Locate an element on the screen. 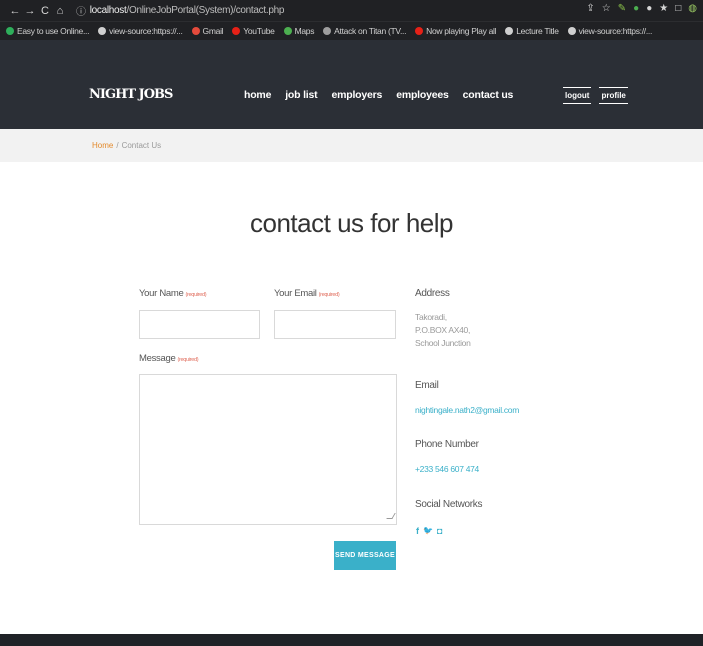  nav-job-list: job list is located at coordinates (301, 95).